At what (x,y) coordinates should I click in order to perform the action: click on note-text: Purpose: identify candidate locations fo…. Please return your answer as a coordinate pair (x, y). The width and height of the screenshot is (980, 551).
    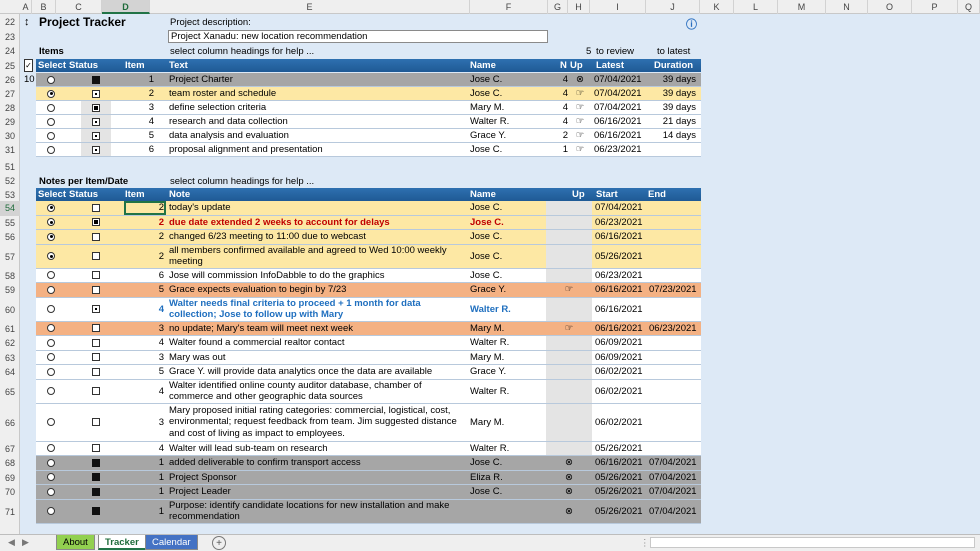
    Looking at the image, I should click on (317, 511).